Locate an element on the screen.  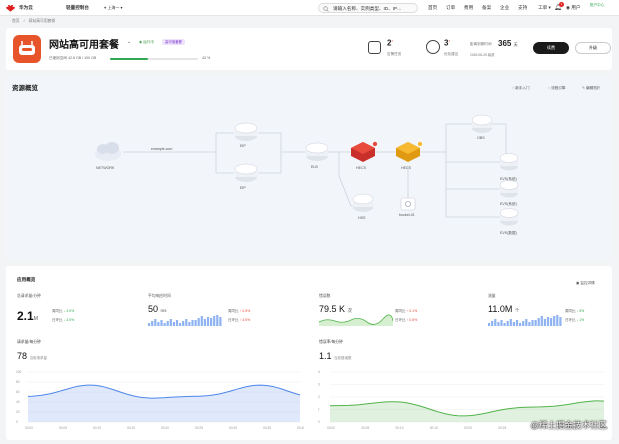
error-rate-chart-xtick: 00:00 is located at coordinates (331, 428).